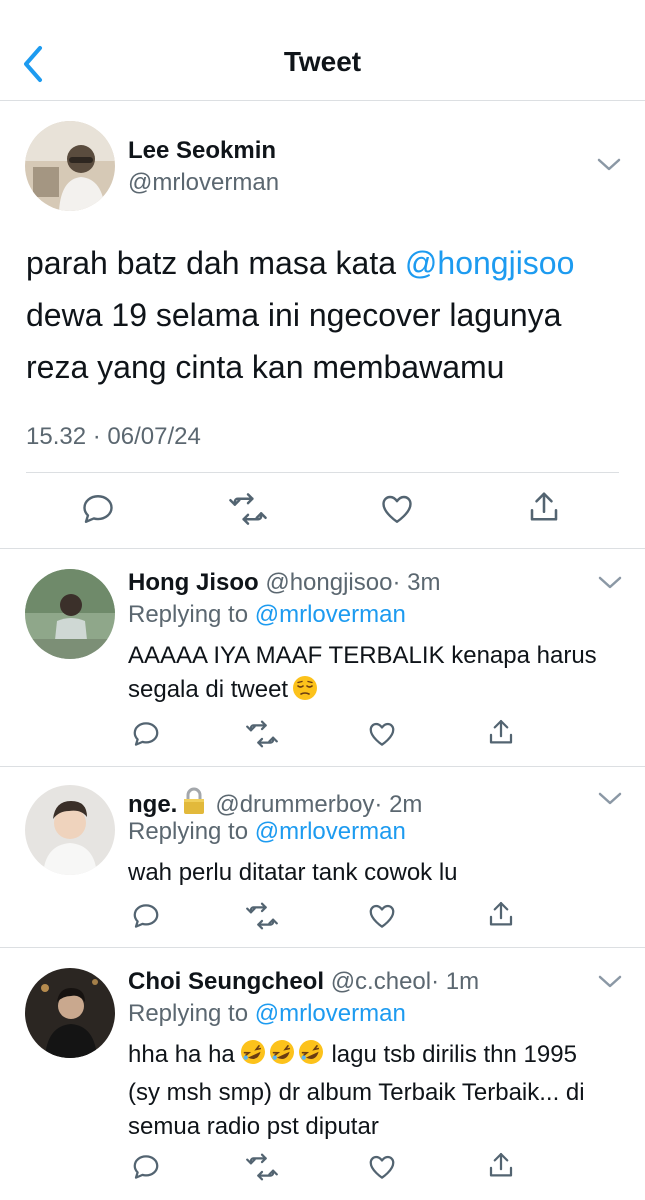 Image resolution: width=645 pixels, height=1200 pixels. What do you see at coordinates (194, 804) in the screenshot?
I see `lock-icon` at bounding box center [194, 804].